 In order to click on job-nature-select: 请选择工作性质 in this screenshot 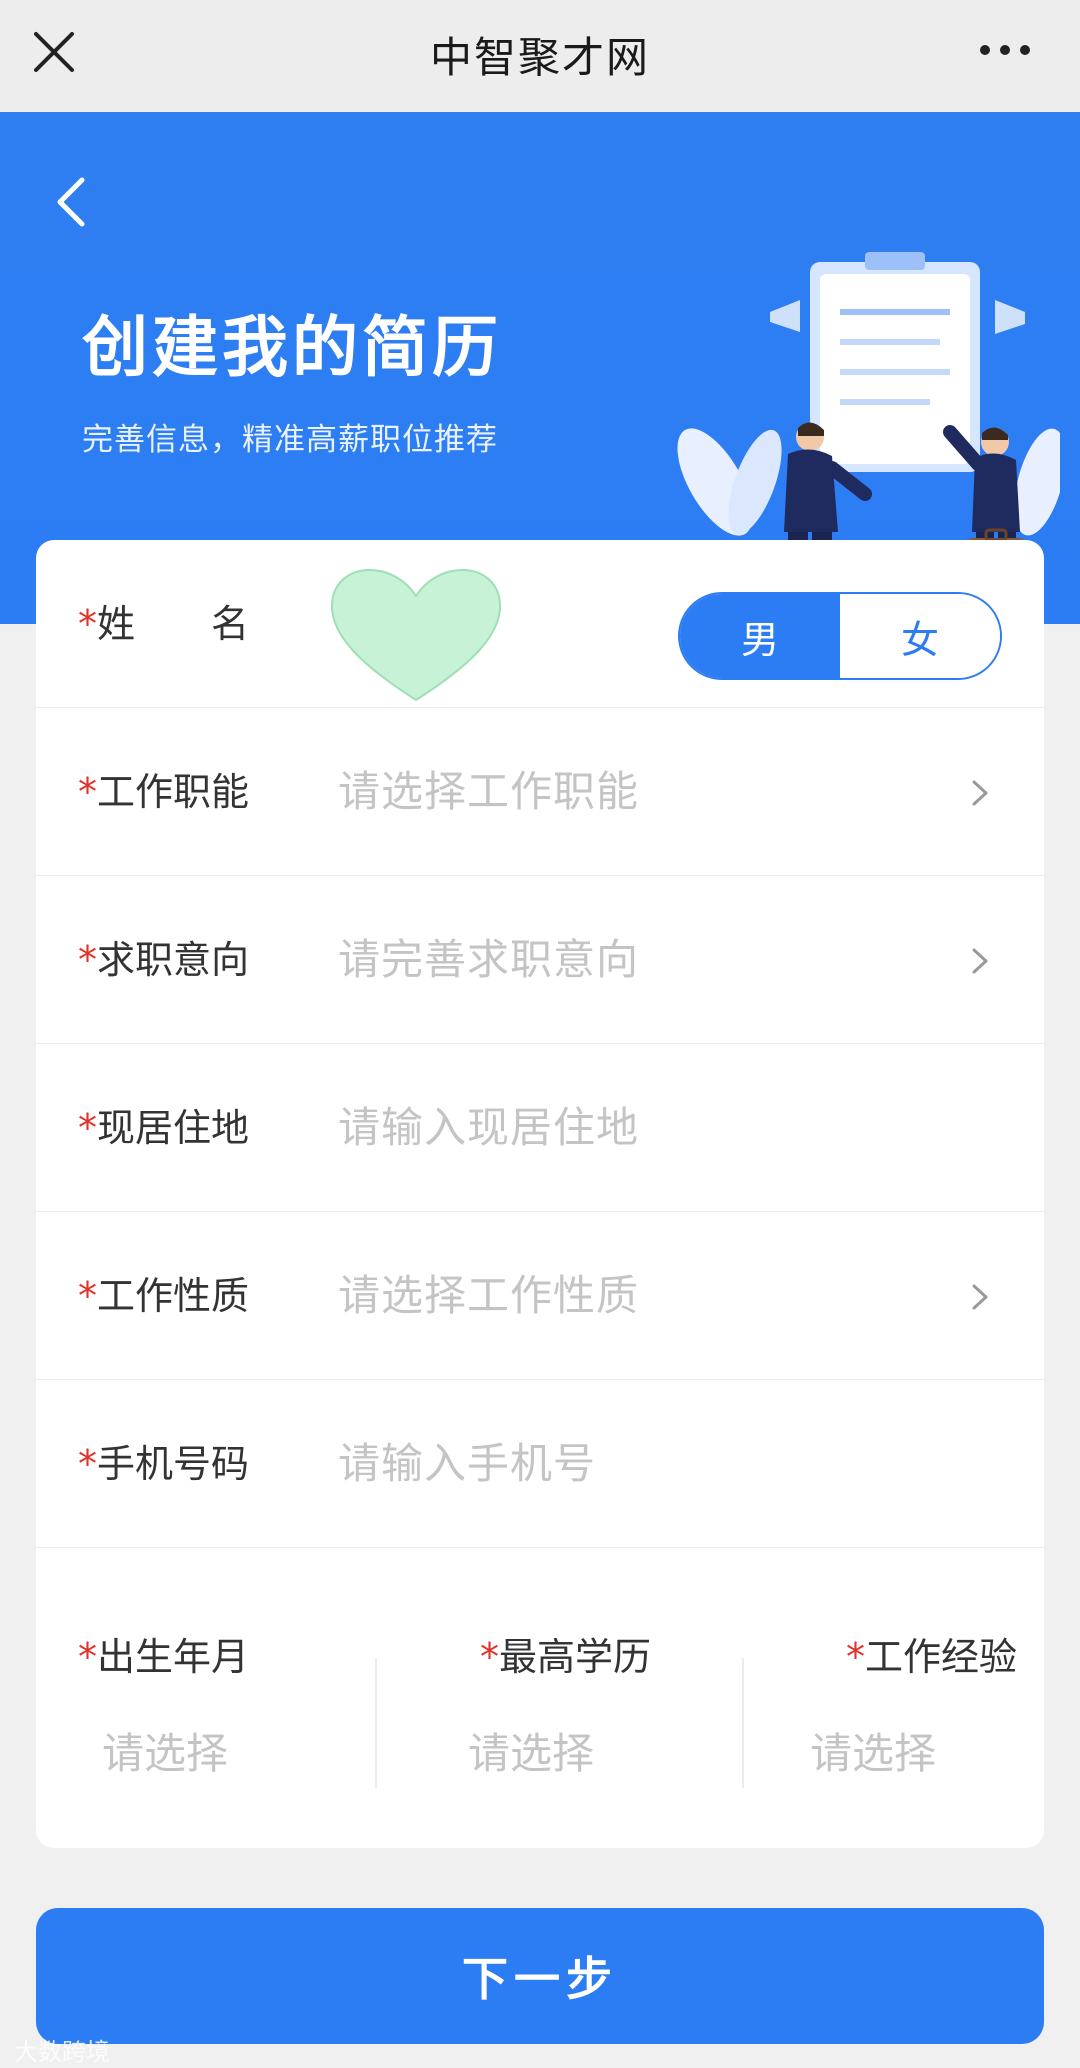, I will do `click(488, 1296)`.